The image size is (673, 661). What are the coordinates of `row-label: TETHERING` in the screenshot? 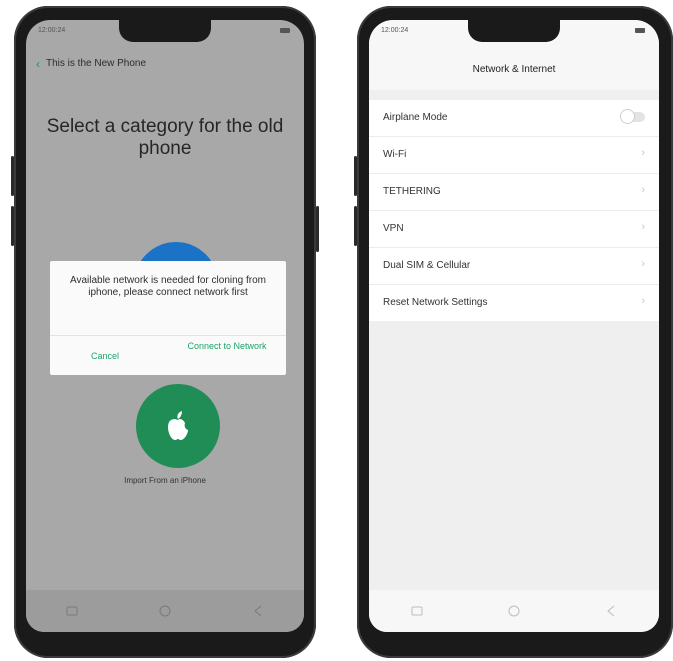 It's located at (412, 191).